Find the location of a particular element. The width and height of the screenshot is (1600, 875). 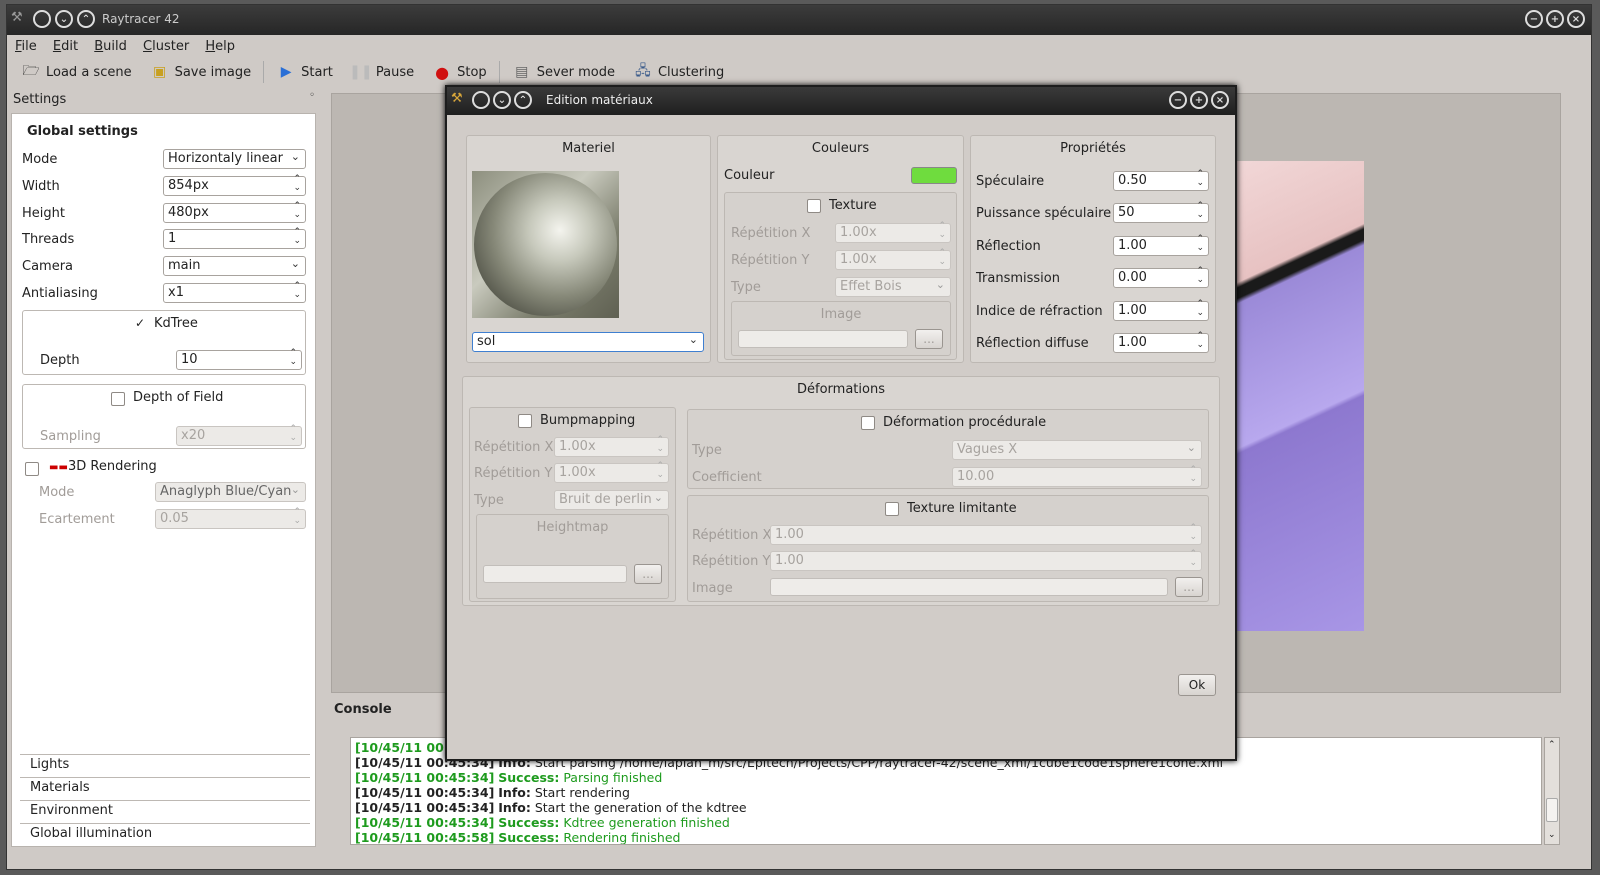

deformation-procedurale-label: Déformation procédurale is located at coordinates (965, 422).